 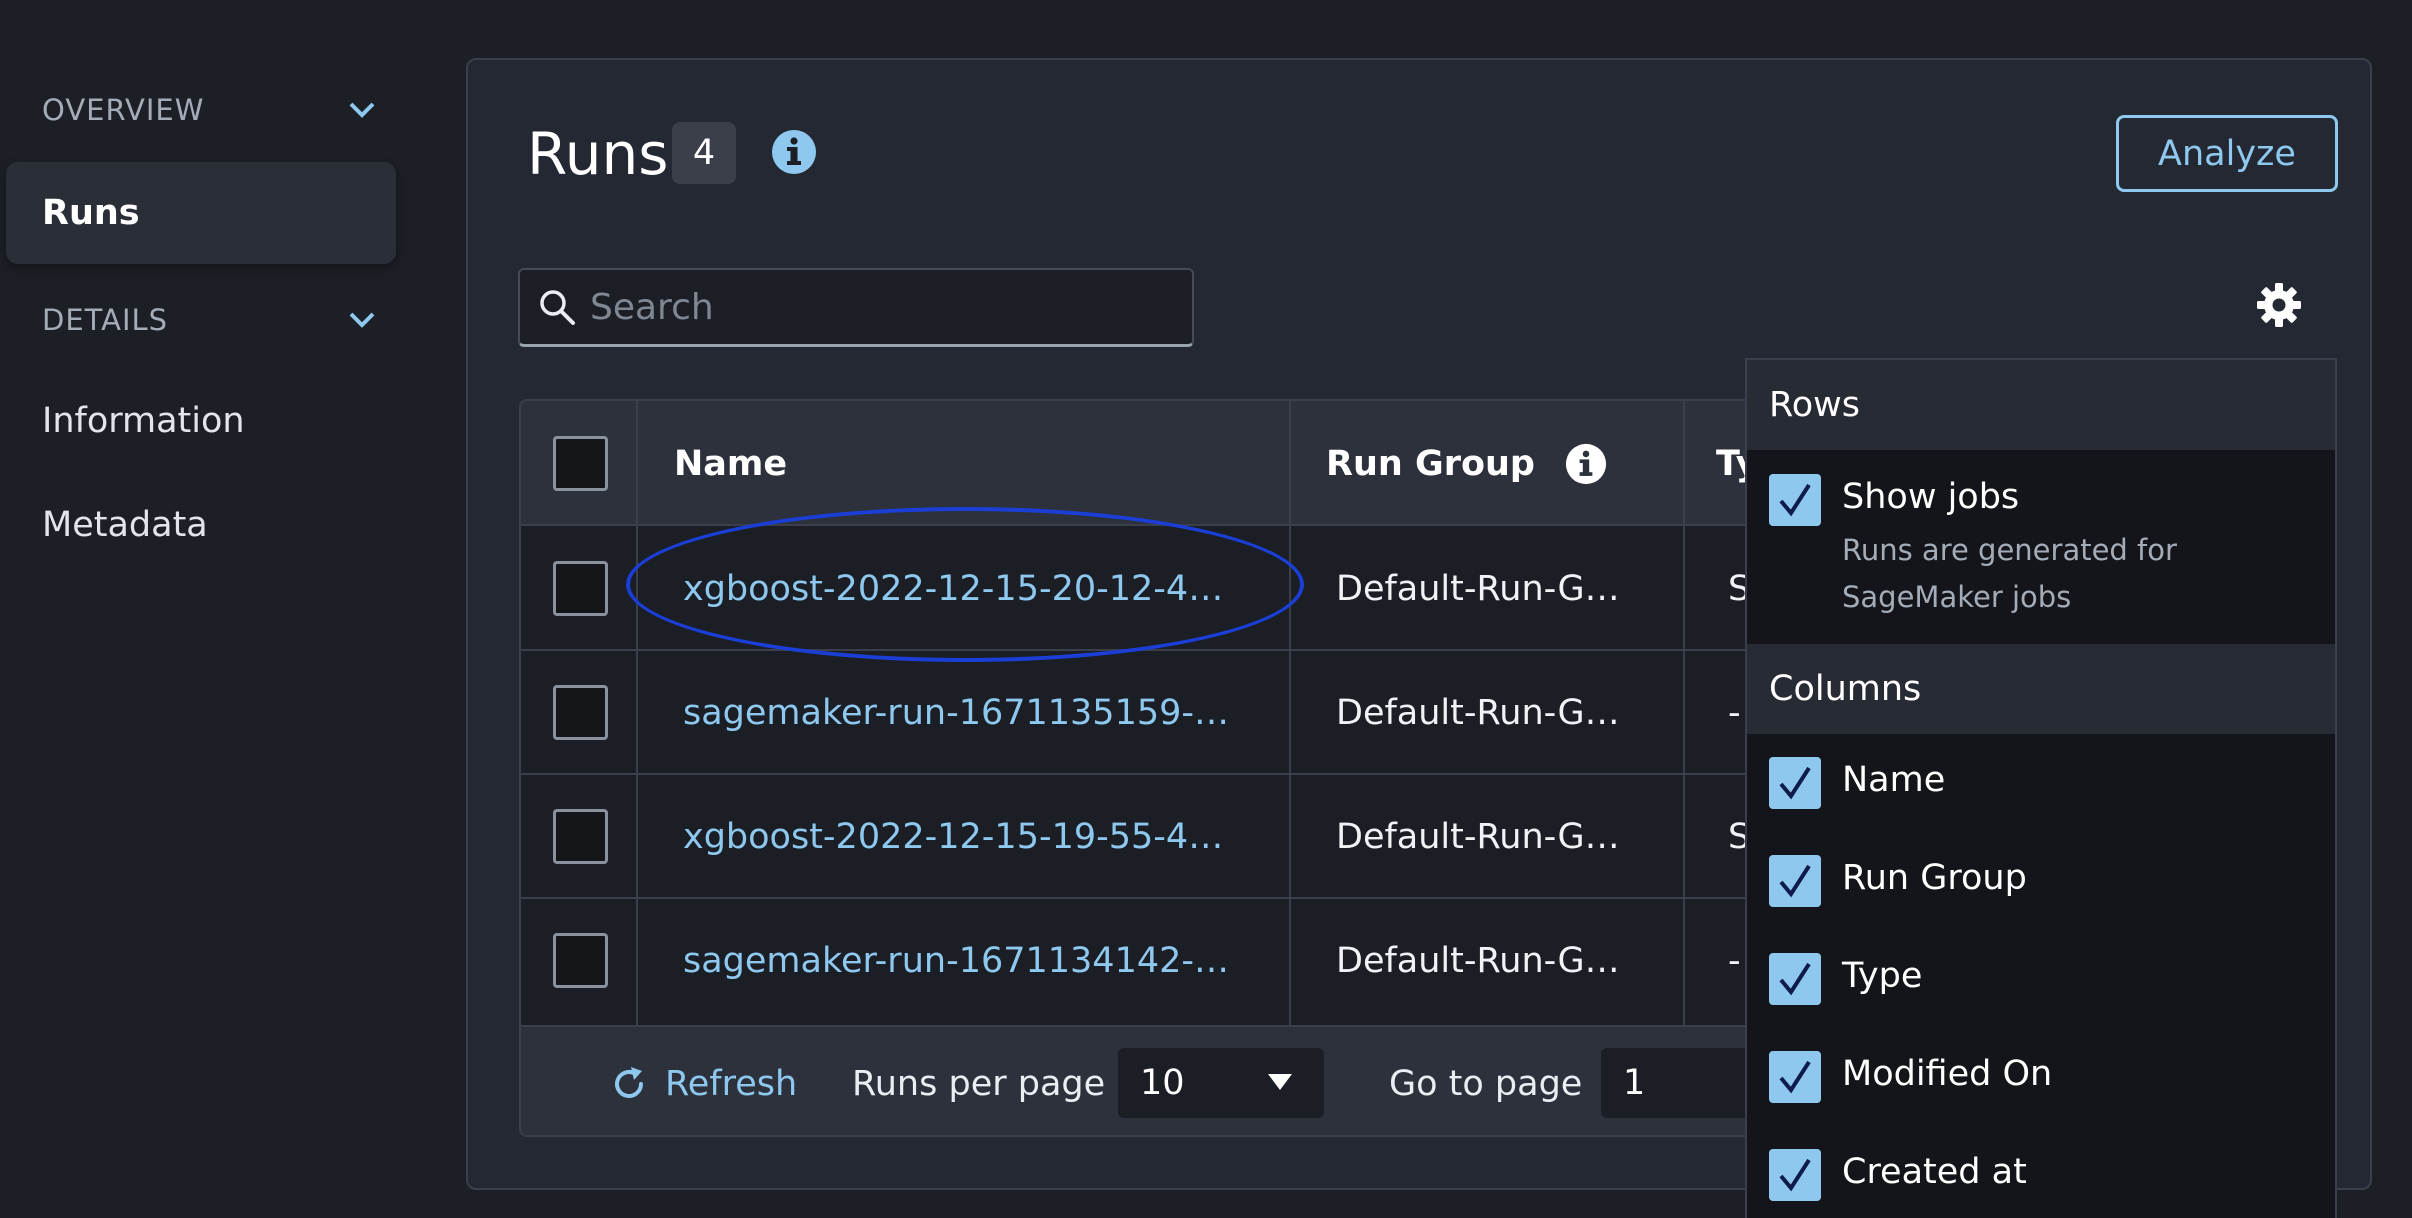 I want to click on overview-section-header: OVERVIEW, so click(x=212, y=110).